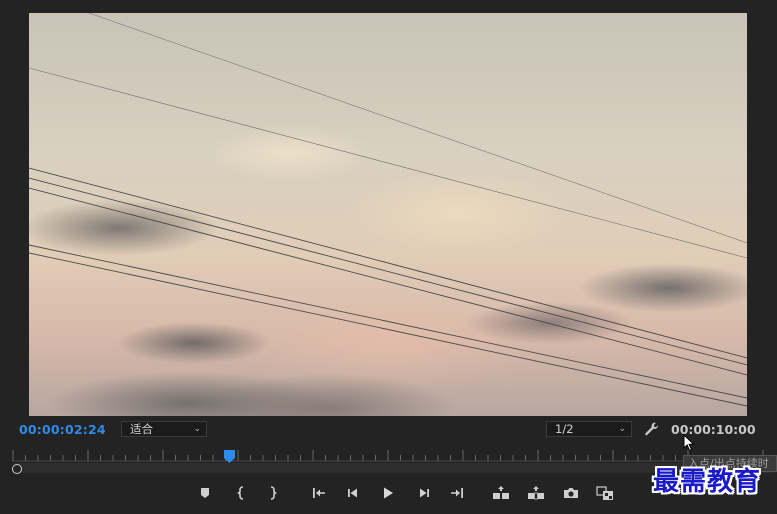 The width and height of the screenshot is (777, 514). I want to click on comparison-view-icon, so click(605, 493).